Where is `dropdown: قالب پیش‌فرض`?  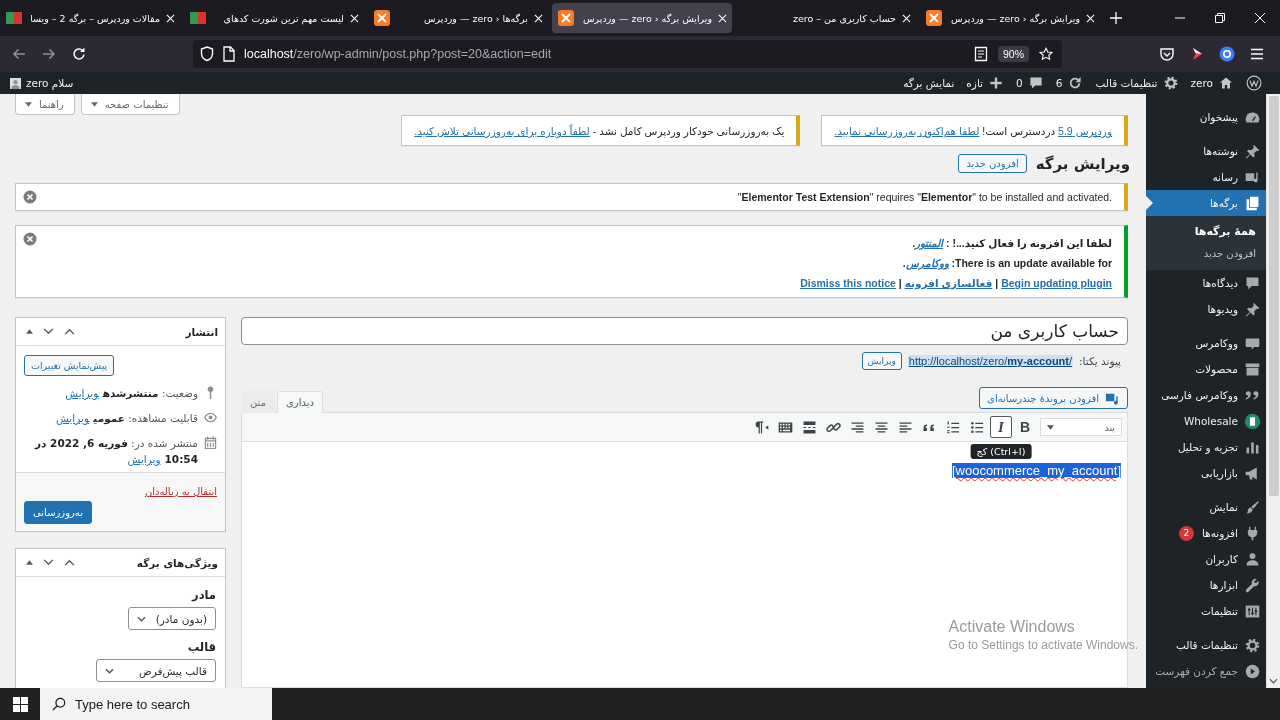 dropdown: قالب پیش‌فرض is located at coordinates (156, 670).